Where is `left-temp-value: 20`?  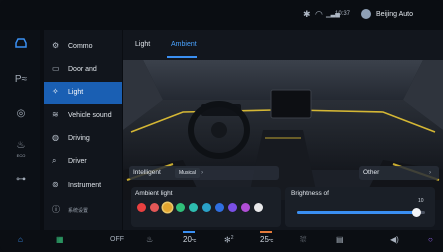
left-temp-value: 20 is located at coordinates (187, 239).